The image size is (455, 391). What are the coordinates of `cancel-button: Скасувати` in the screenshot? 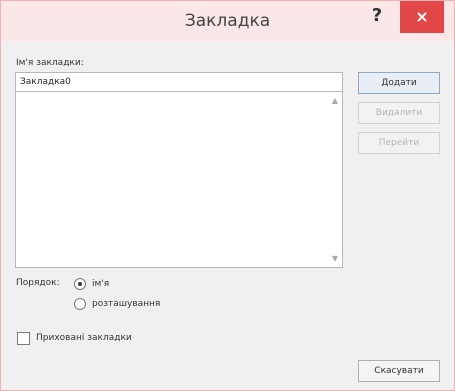 It's located at (399, 371).